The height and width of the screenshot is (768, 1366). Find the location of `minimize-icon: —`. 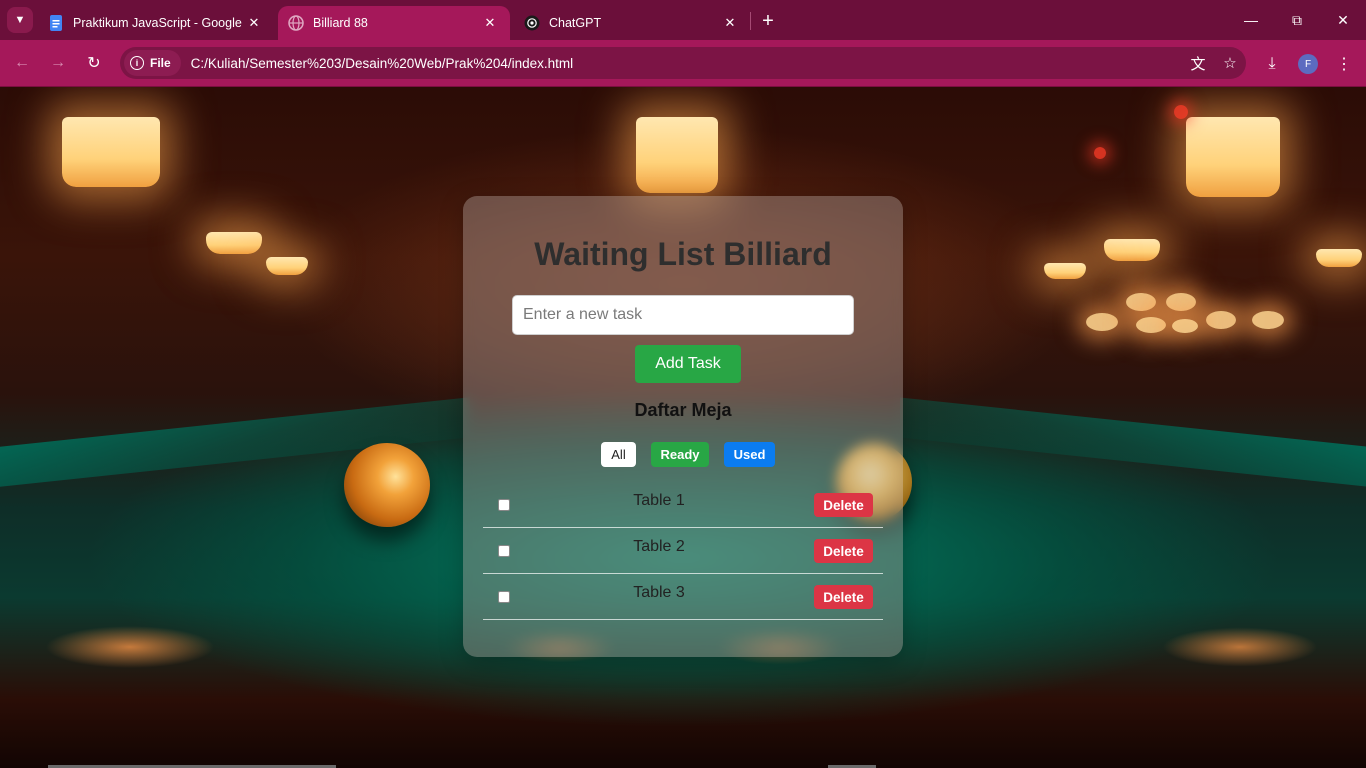

minimize-icon: — is located at coordinates (1251, 20).